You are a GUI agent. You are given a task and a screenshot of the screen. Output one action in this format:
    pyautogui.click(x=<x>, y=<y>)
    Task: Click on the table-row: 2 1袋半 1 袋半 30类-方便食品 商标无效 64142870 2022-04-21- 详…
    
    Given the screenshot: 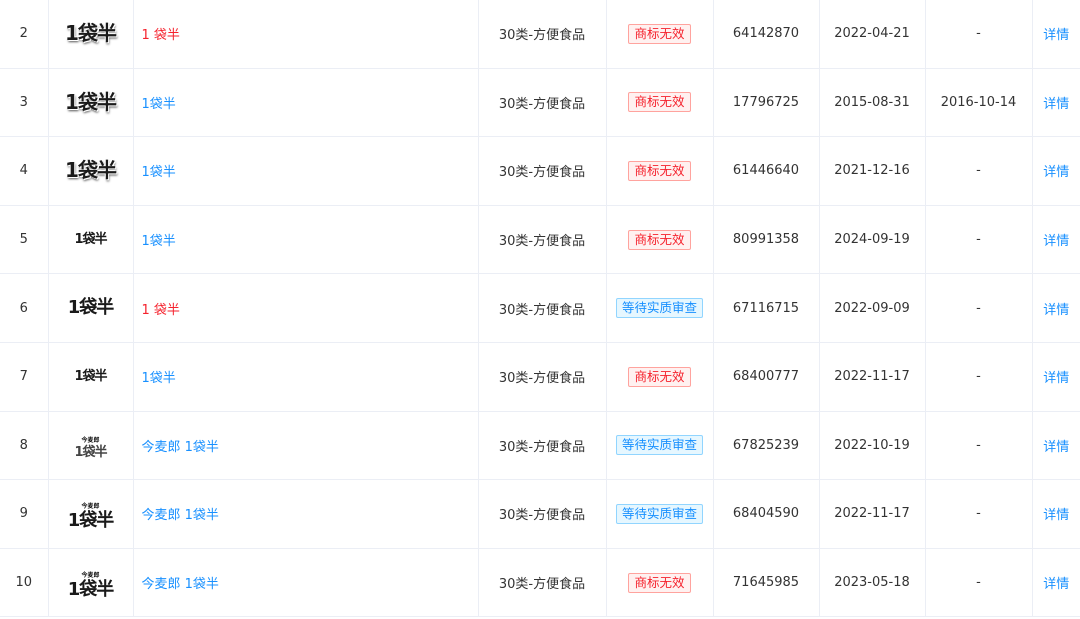 What is the action you would take?
    pyautogui.click(x=540, y=34)
    